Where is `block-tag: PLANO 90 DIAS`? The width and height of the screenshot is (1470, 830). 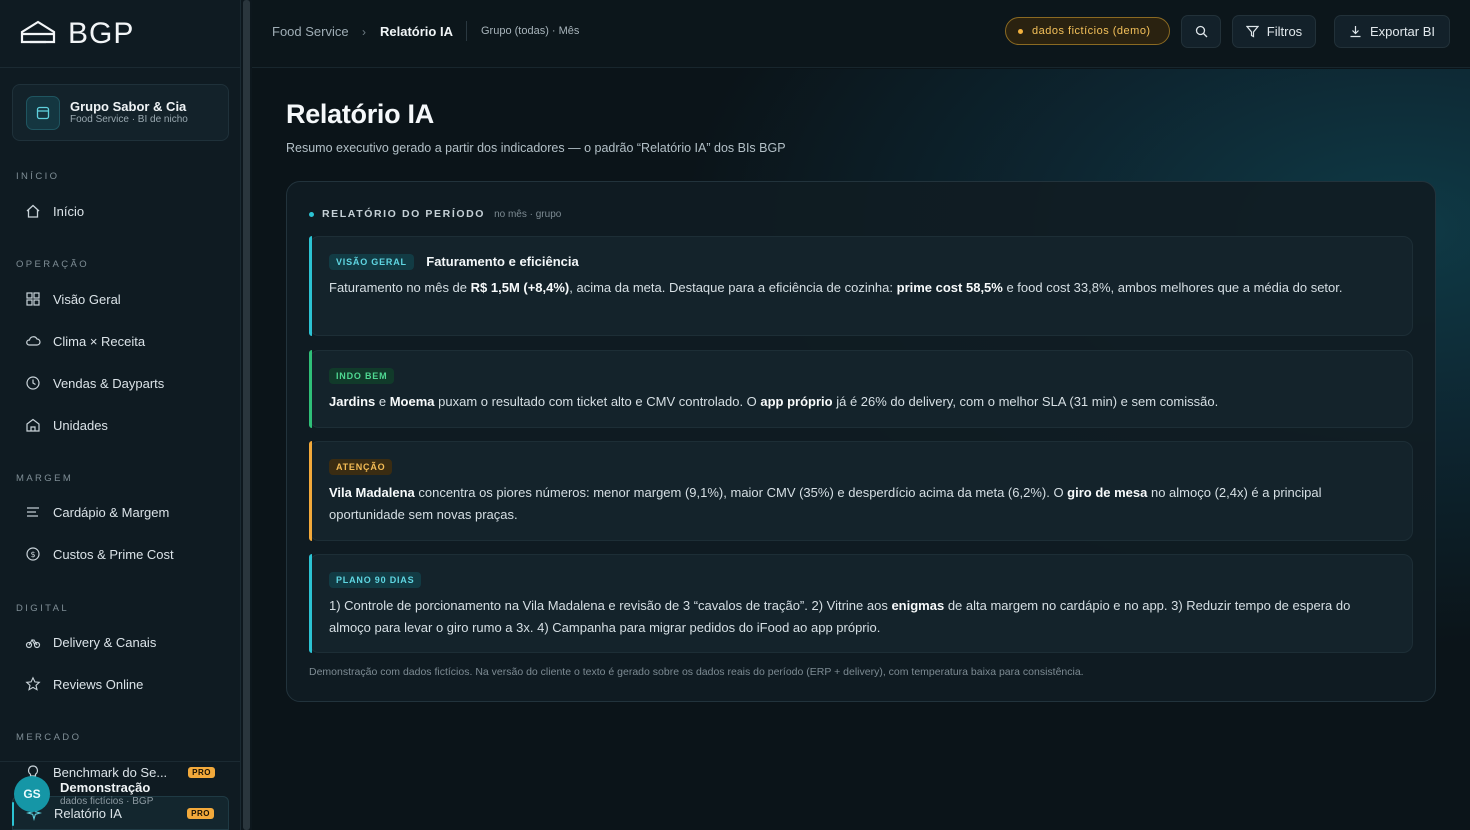 block-tag: PLANO 90 DIAS is located at coordinates (375, 579).